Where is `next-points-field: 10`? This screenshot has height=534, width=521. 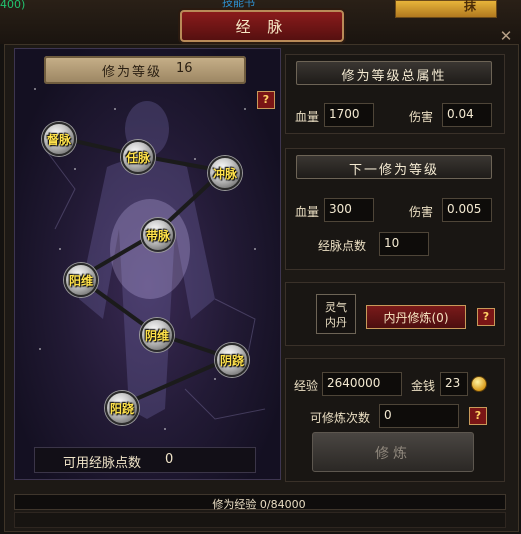 next-points-field: 10 is located at coordinates (404, 244).